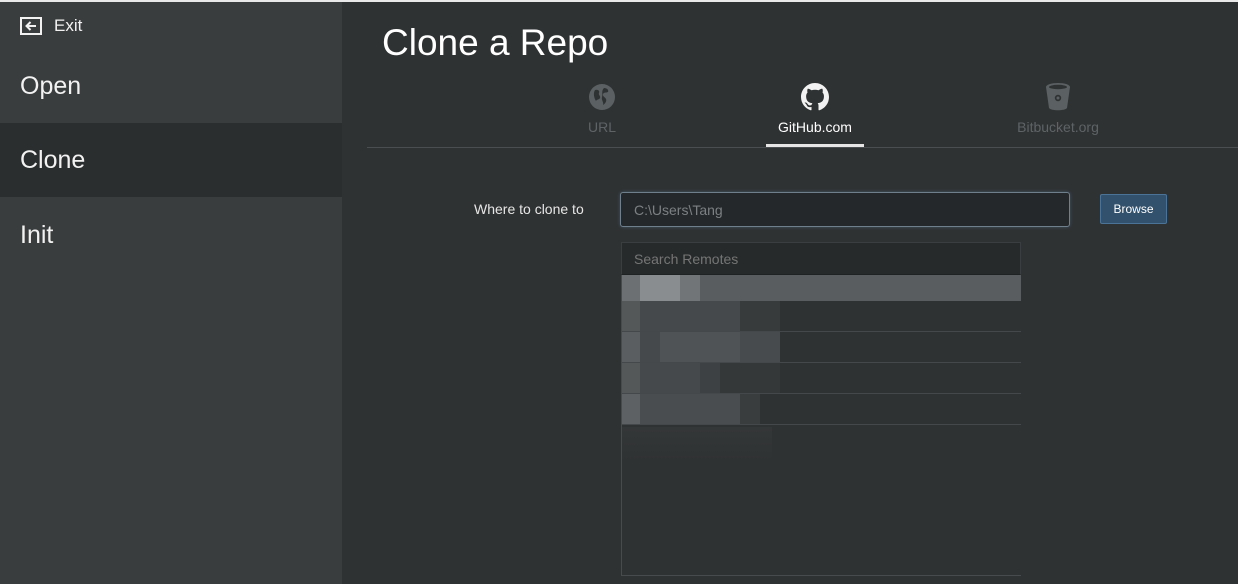 Image resolution: width=1238 pixels, height=584 pixels. Describe the element at coordinates (815, 113) in the screenshot. I see `tab-github: GitHub.com` at that location.